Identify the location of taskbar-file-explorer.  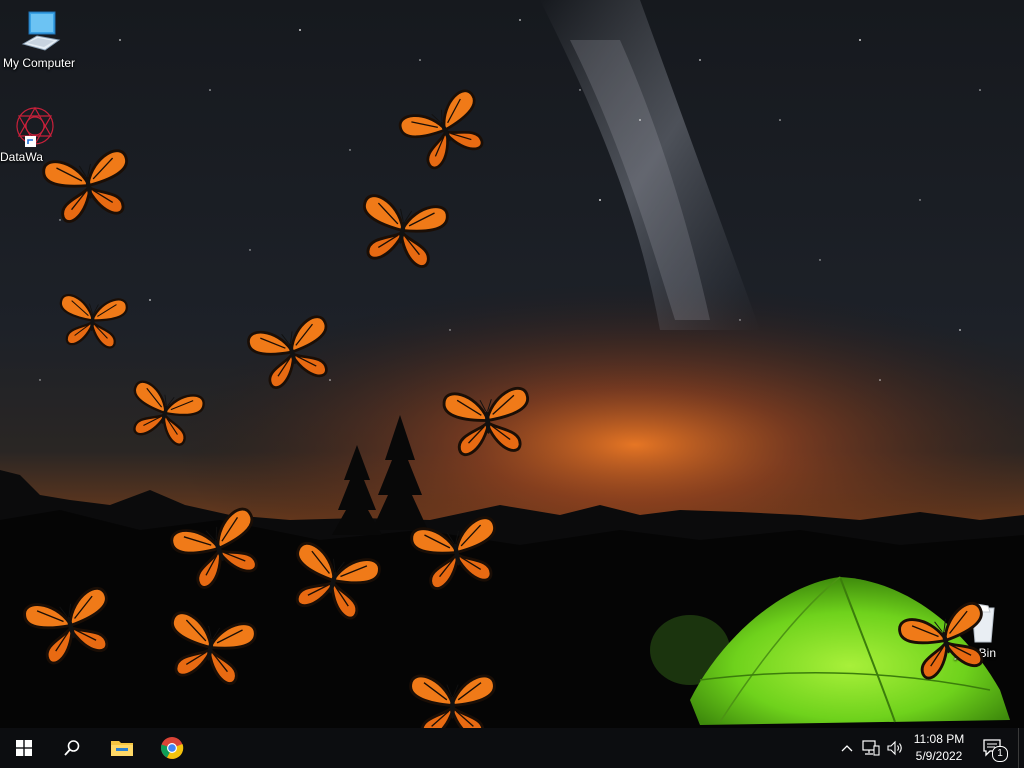
(122, 748).